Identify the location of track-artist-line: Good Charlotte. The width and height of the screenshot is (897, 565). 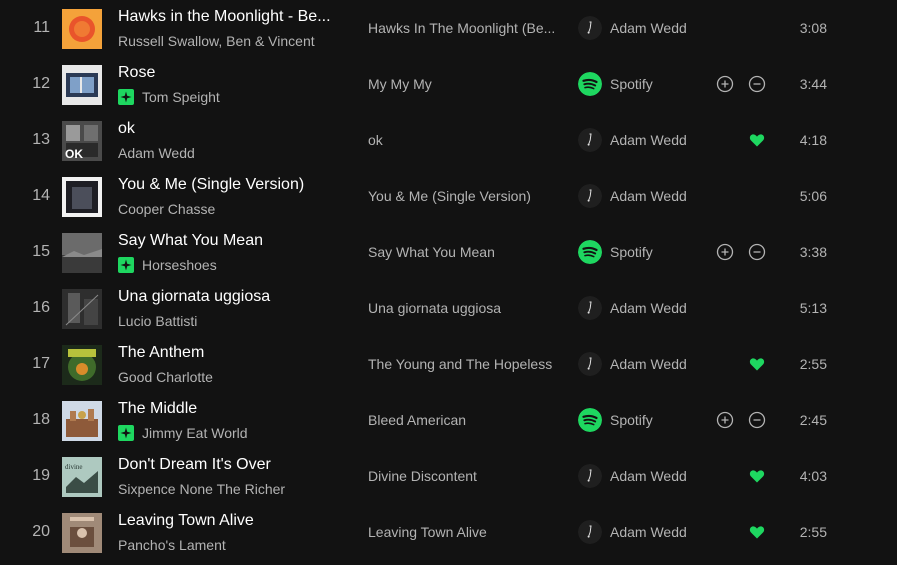
(233, 377).